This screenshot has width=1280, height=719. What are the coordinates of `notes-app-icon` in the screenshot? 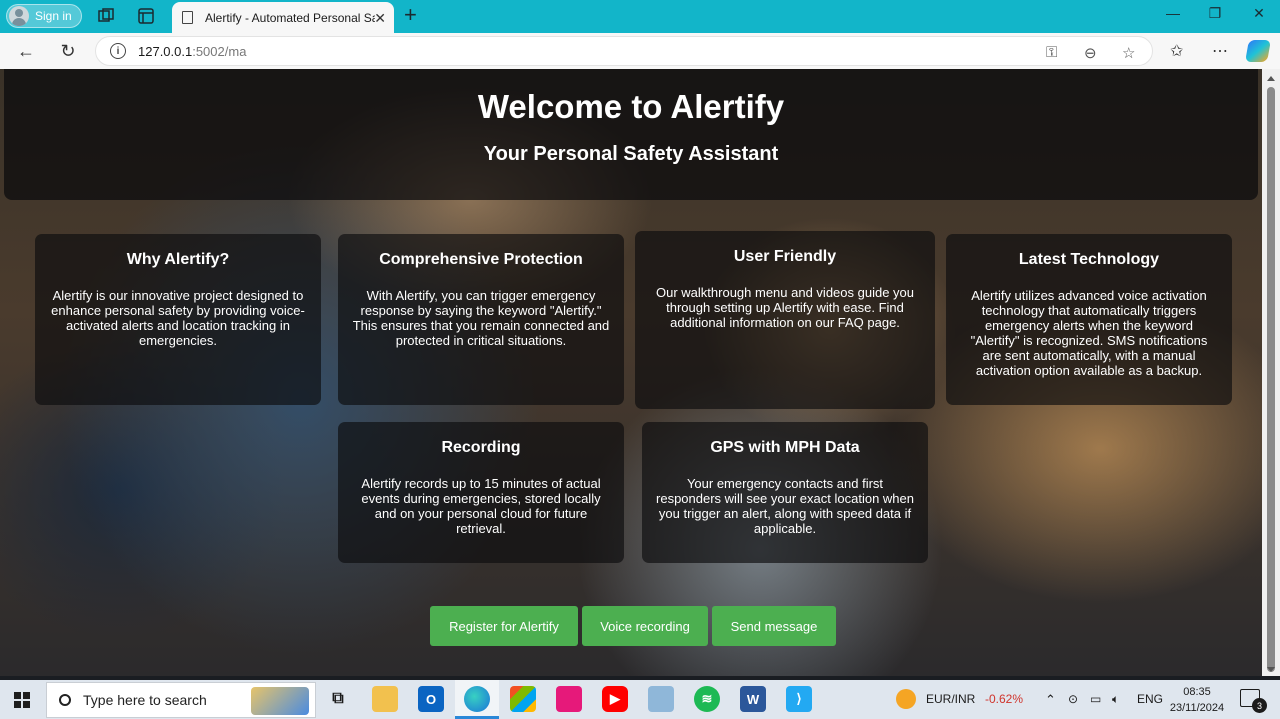 It's located at (661, 699).